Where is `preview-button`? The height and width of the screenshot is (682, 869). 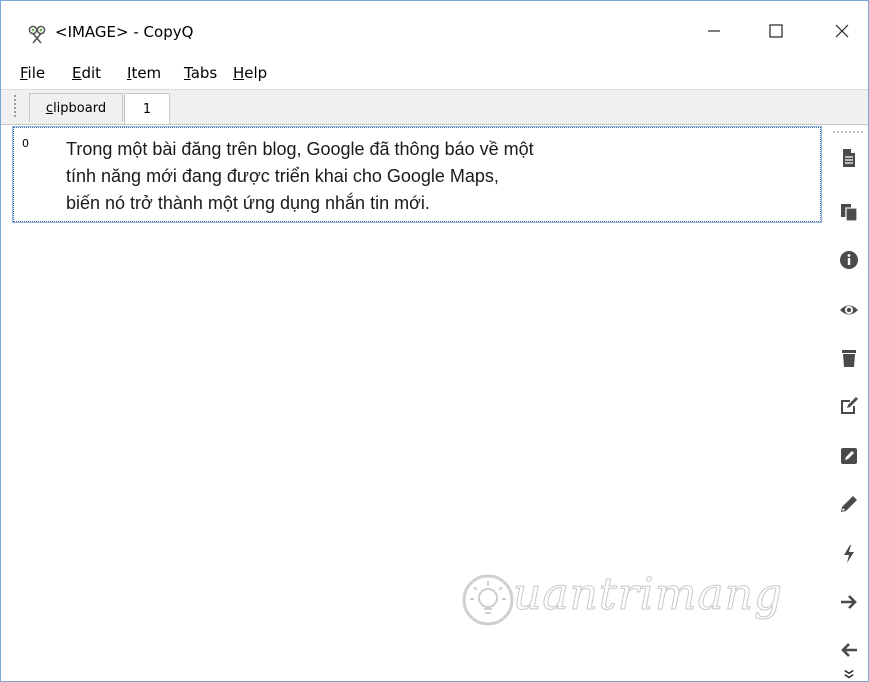 preview-button is located at coordinates (849, 310).